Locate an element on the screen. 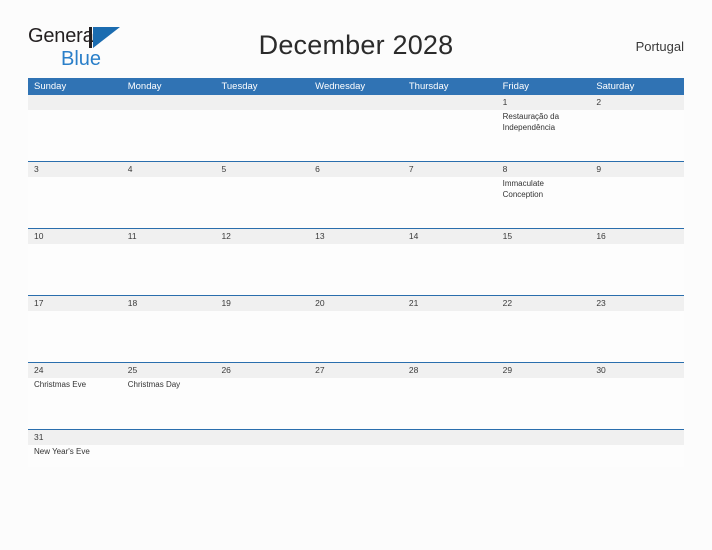 The image size is (712, 550). day-number: 19 is located at coordinates (262, 303).